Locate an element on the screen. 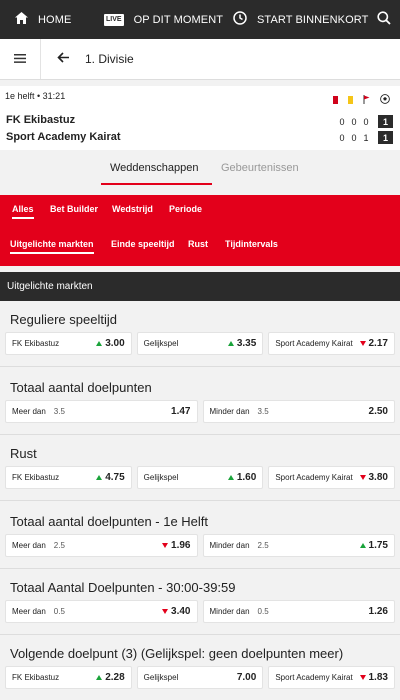  odds-value-wrap: 1.60 is located at coordinates (242, 477).